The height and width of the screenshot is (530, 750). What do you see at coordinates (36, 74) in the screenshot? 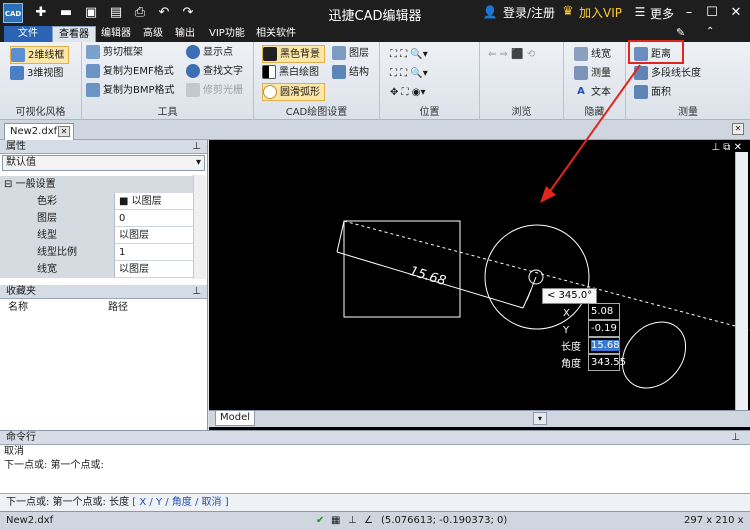
I see `view-3d-button: 3维视图` at bounding box center [36, 74].